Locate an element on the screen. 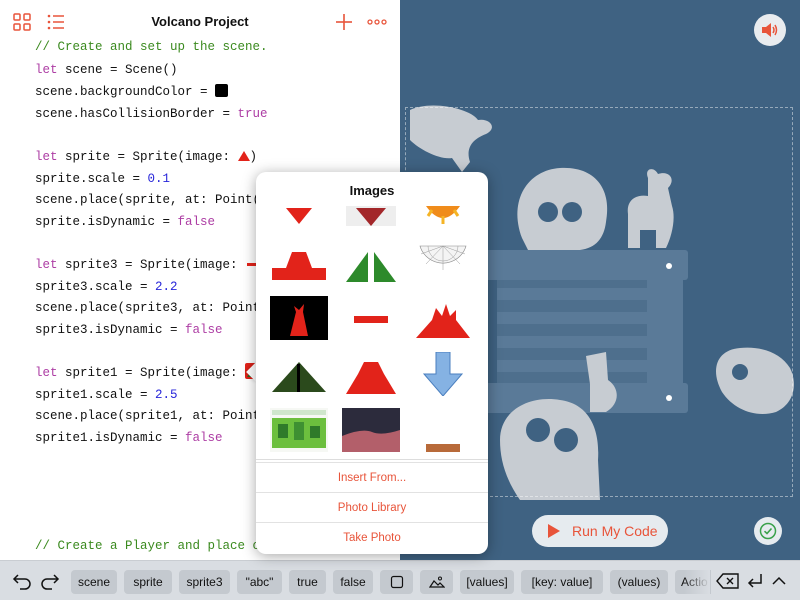 This screenshot has height=600, width=800. image-literal is located at coordinates (243, 155).